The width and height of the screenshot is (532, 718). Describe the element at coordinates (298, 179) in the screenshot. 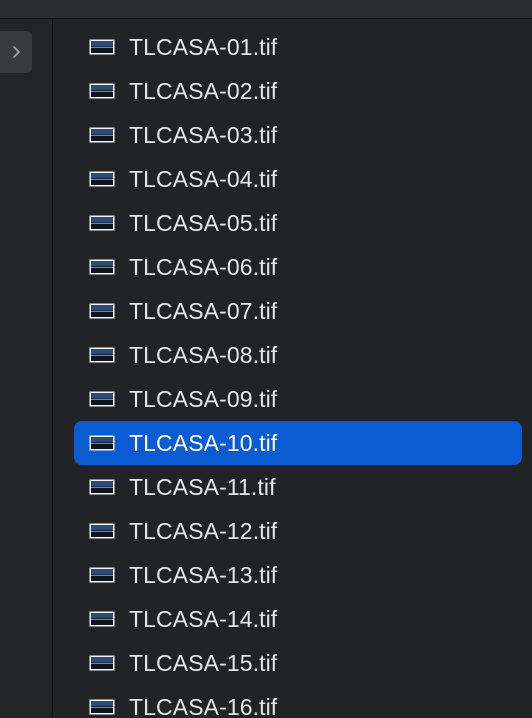

I see `file-list-item: TLCASA-04.tif` at that location.